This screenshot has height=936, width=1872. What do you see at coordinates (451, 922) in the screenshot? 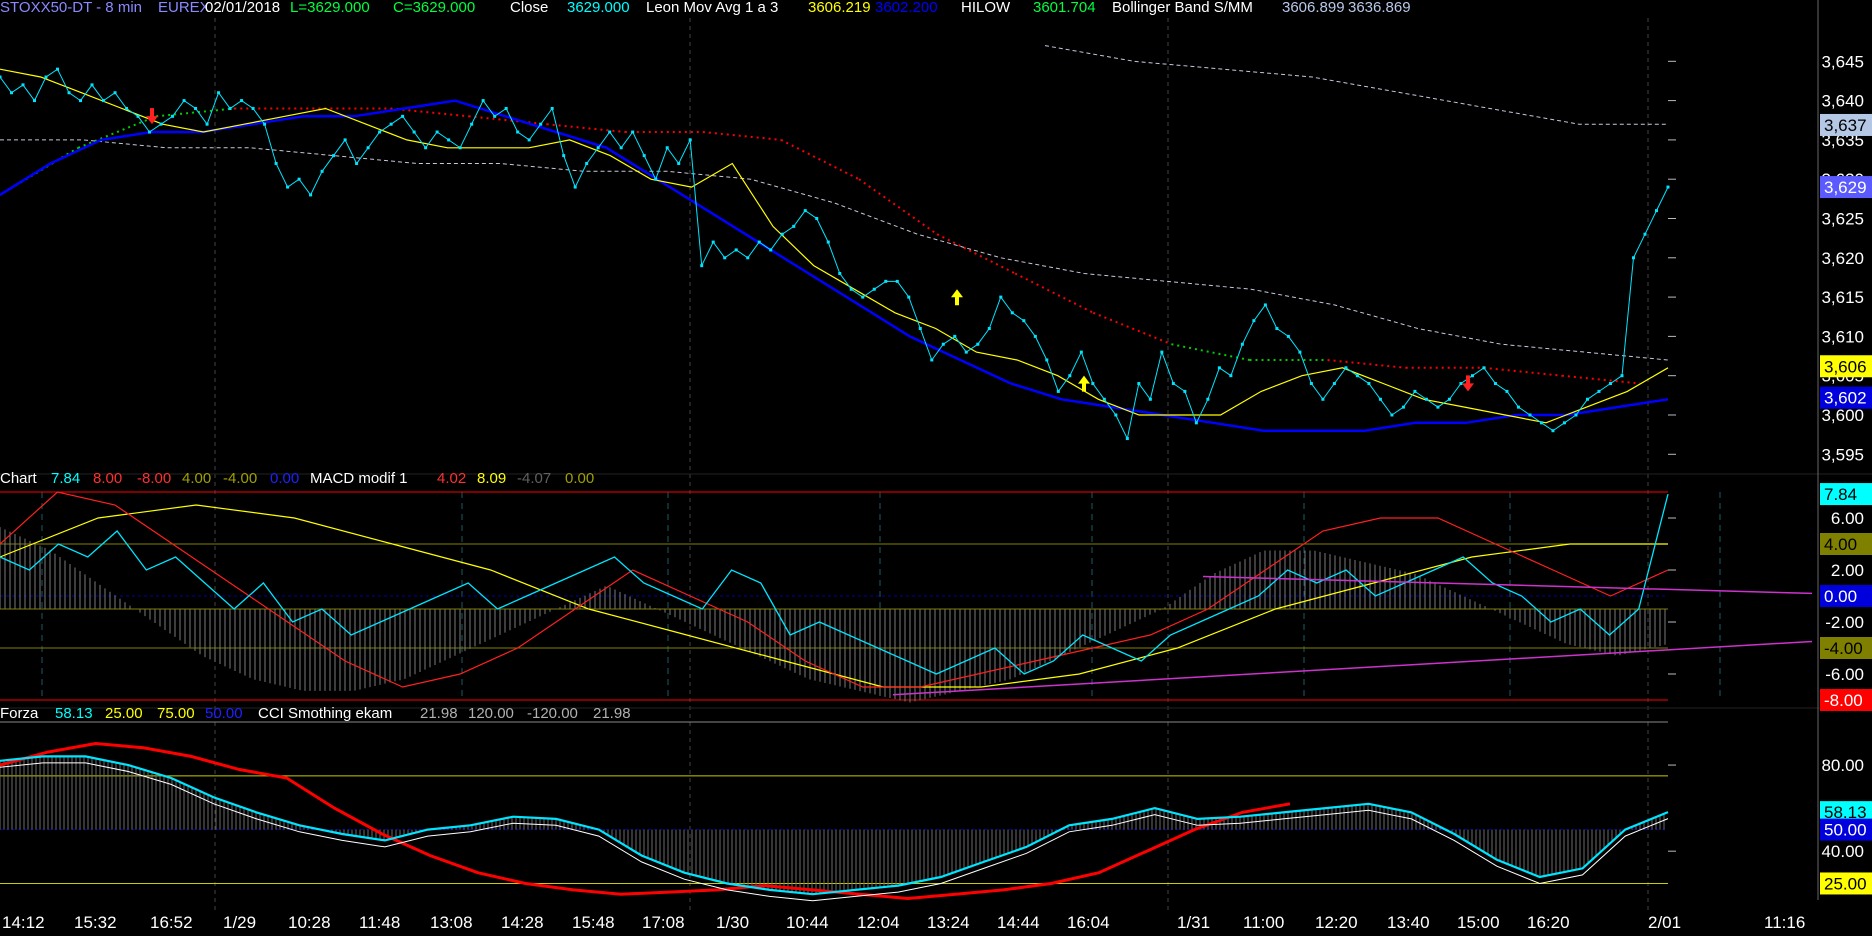
I see `time-axis-label: 13:08` at bounding box center [451, 922].